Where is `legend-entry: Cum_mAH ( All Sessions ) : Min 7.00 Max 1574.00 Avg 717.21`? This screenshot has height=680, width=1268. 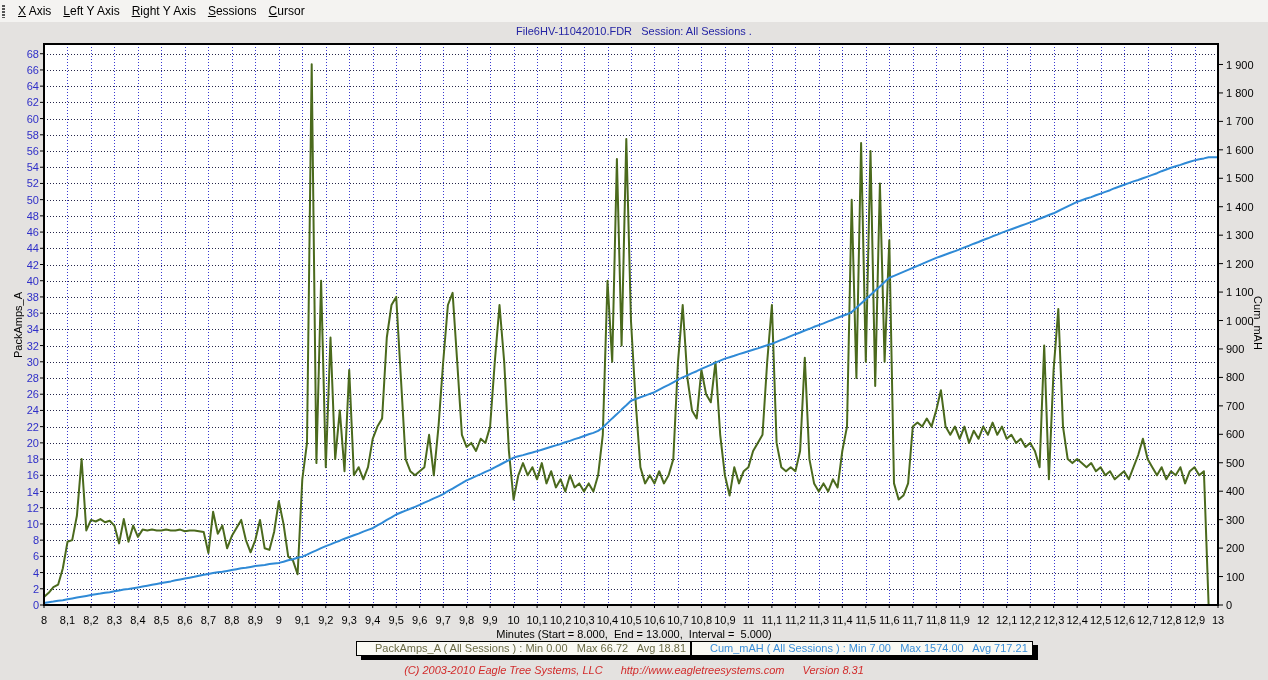
legend-entry: Cum_mAH ( All Sessions ) : Min 7.00 Max 1574.00 Avg 717.21 is located at coordinates (861, 648).